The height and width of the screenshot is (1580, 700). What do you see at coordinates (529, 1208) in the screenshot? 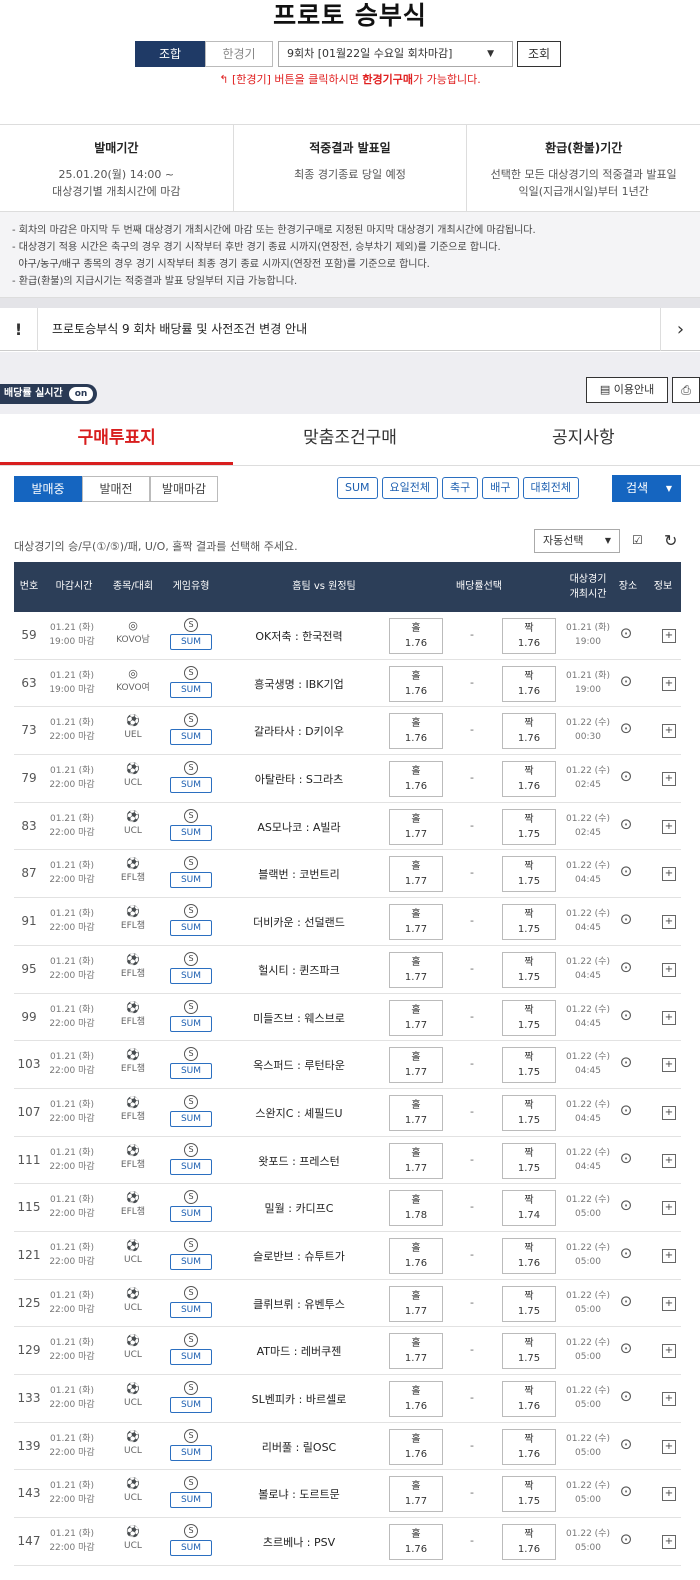
I see `even-button: 짝 1.74` at bounding box center [529, 1208].